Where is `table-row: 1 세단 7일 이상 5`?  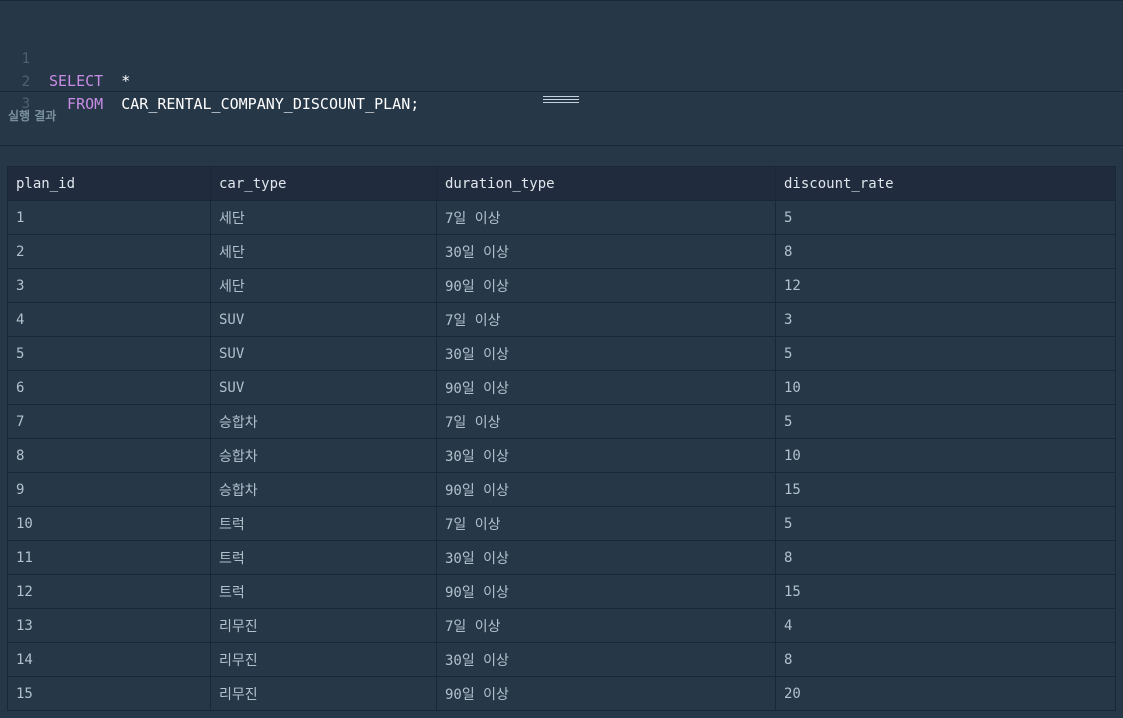
table-row: 1 세단 7일 이상 5 is located at coordinates (561, 217).